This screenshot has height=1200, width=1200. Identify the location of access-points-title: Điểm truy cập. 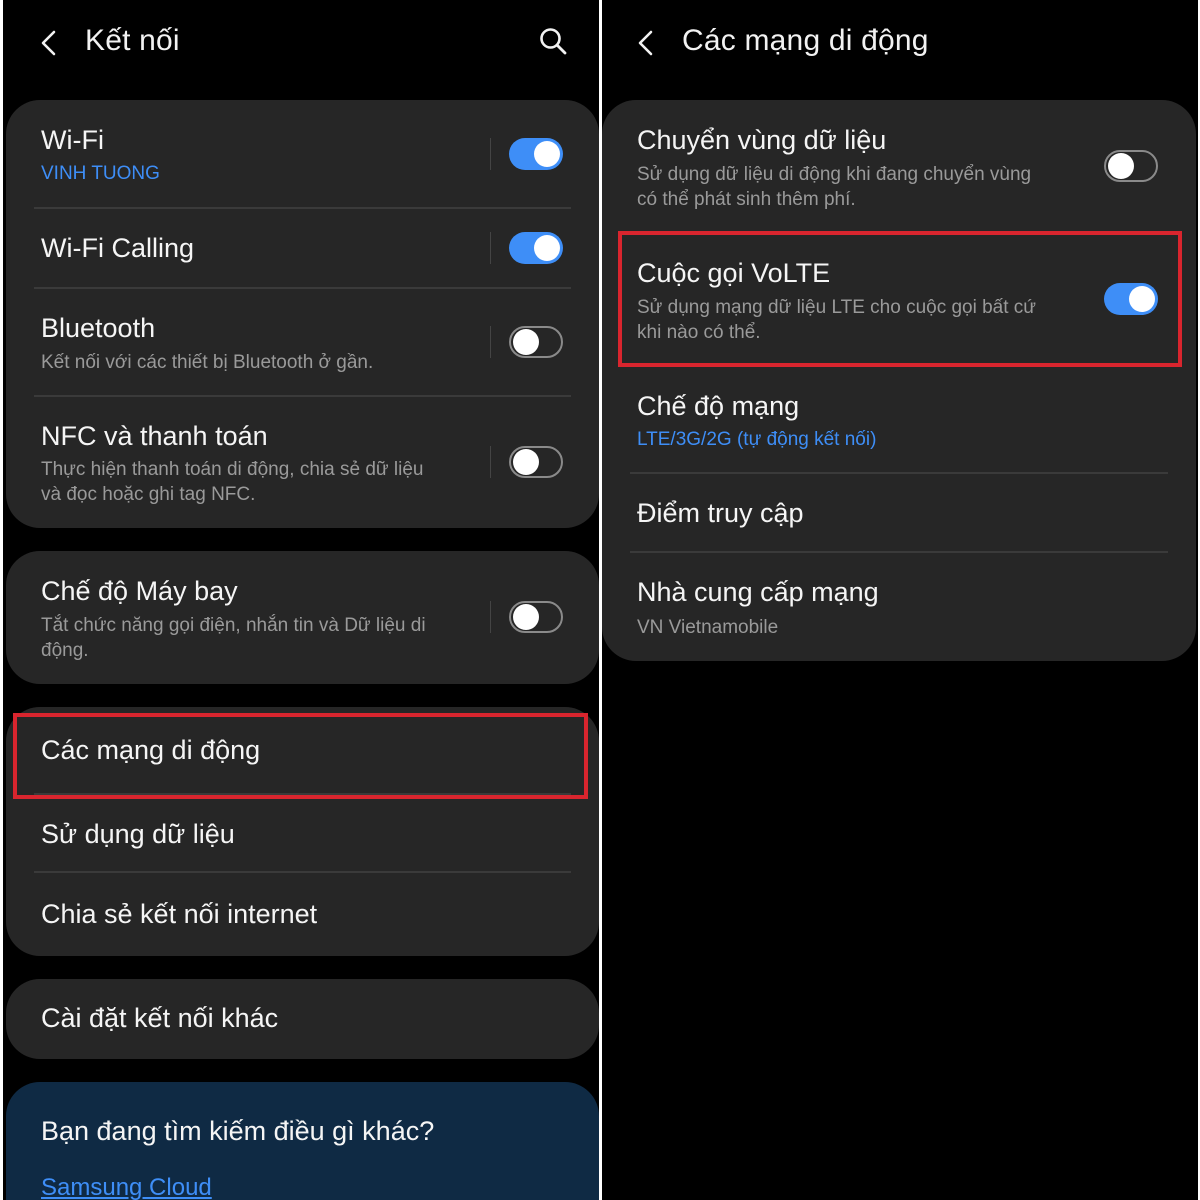
(720, 513).